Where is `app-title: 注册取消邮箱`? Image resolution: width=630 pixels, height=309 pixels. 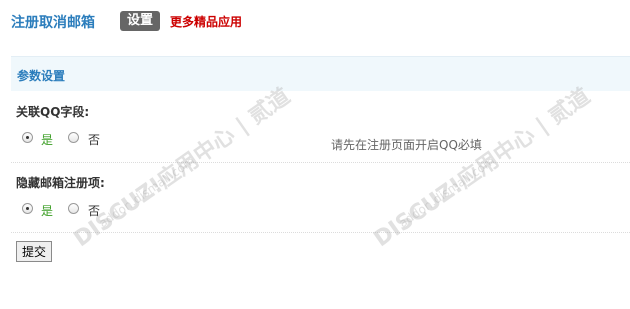
app-title: 注册取消邮箱 is located at coordinates (53, 23).